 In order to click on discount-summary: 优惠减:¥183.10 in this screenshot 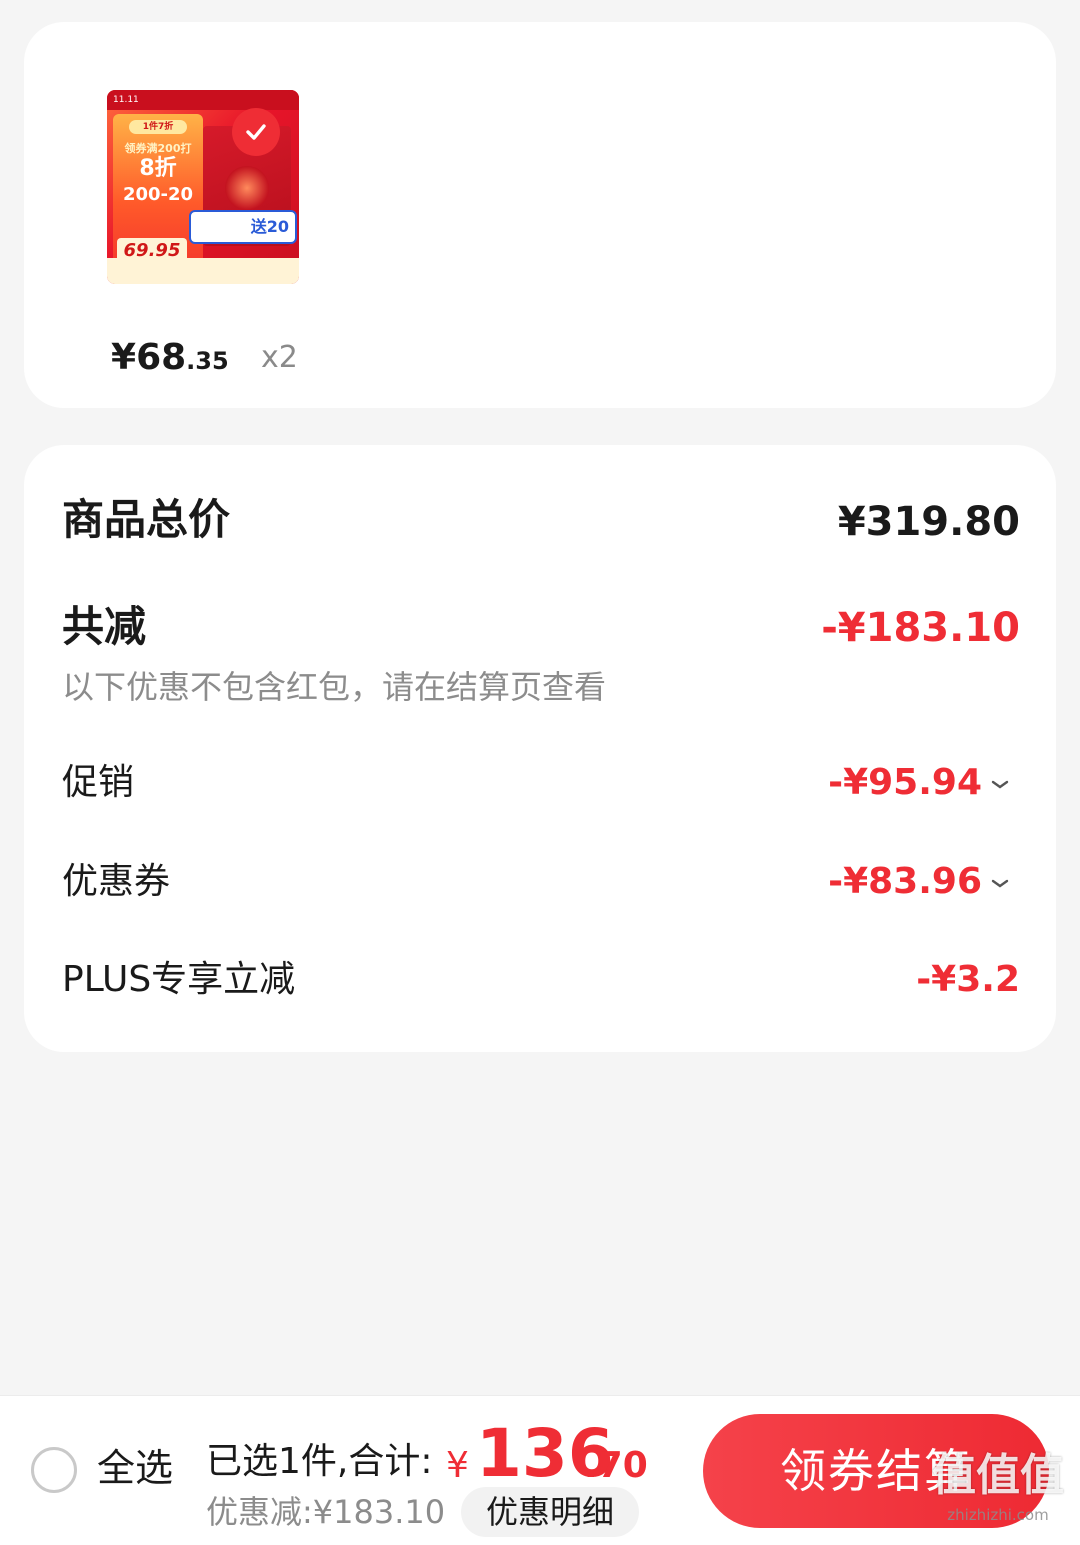, I will do `click(326, 1512)`.